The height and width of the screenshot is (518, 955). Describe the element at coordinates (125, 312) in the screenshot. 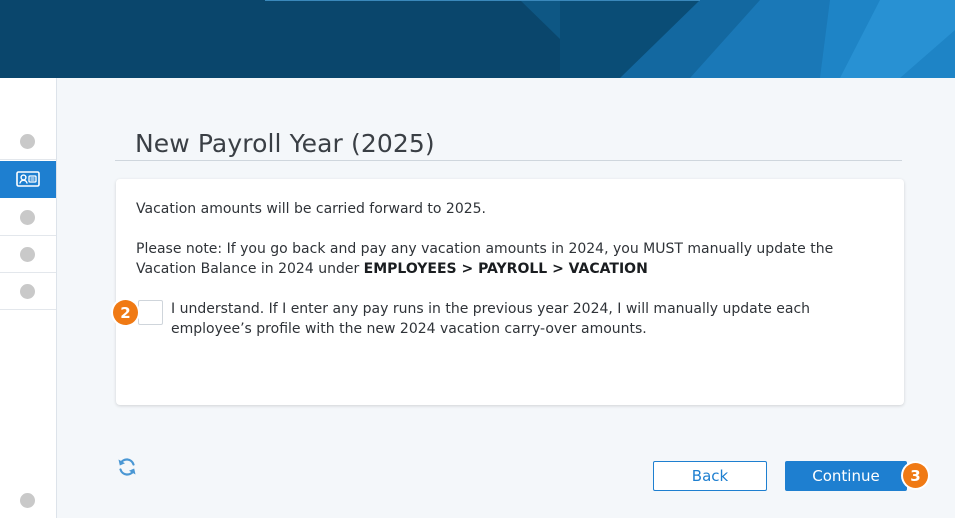

I see `step-badge-checkbox: 2` at that location.